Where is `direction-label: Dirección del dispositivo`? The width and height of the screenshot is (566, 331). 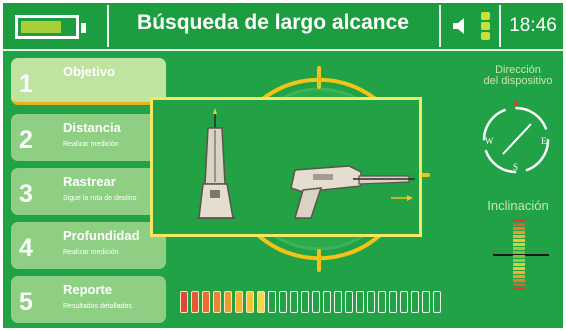 direction-label: Dirección del dispositivo is located at coordinates (518, 75).